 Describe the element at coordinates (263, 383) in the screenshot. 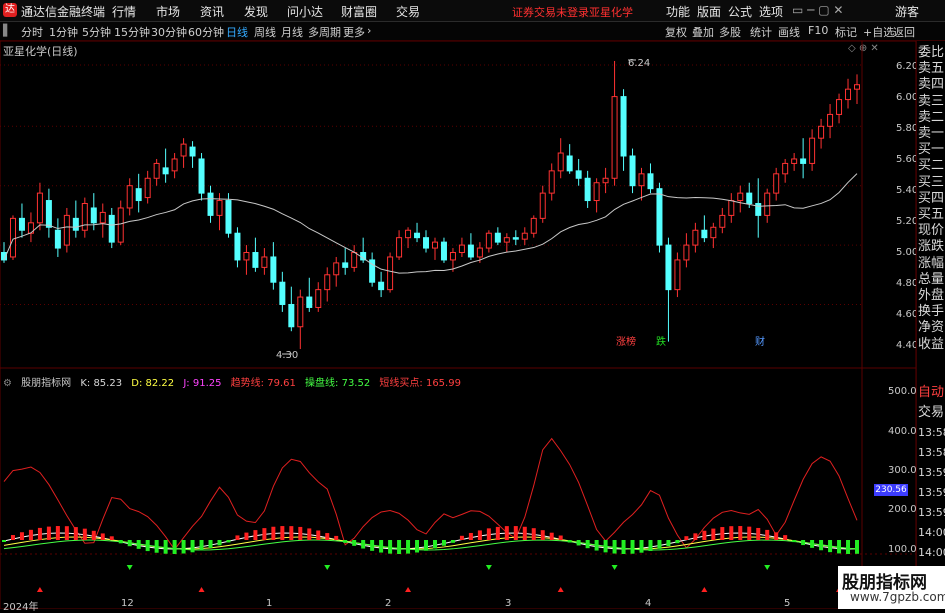

I see `indicator-trend: 趋势线: 79.61` at that location.